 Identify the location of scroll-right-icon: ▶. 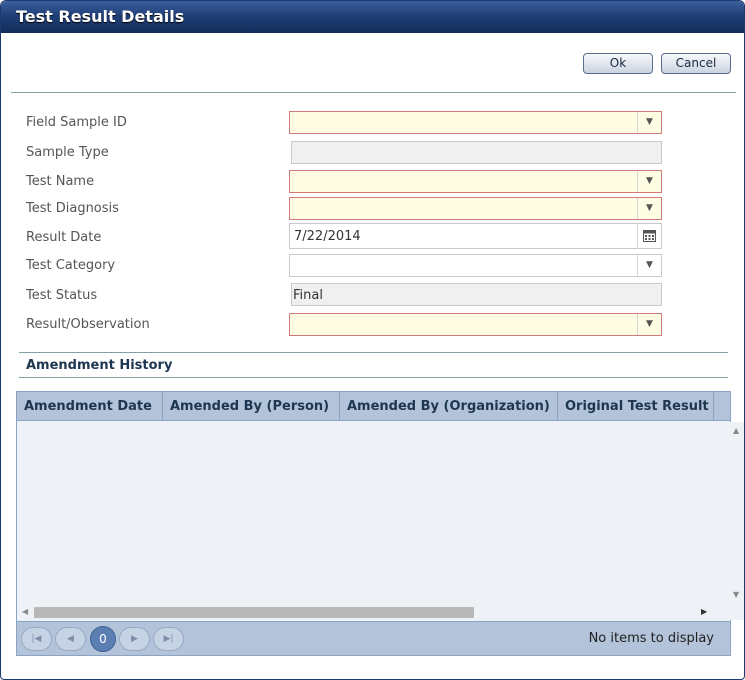
(704, 611).